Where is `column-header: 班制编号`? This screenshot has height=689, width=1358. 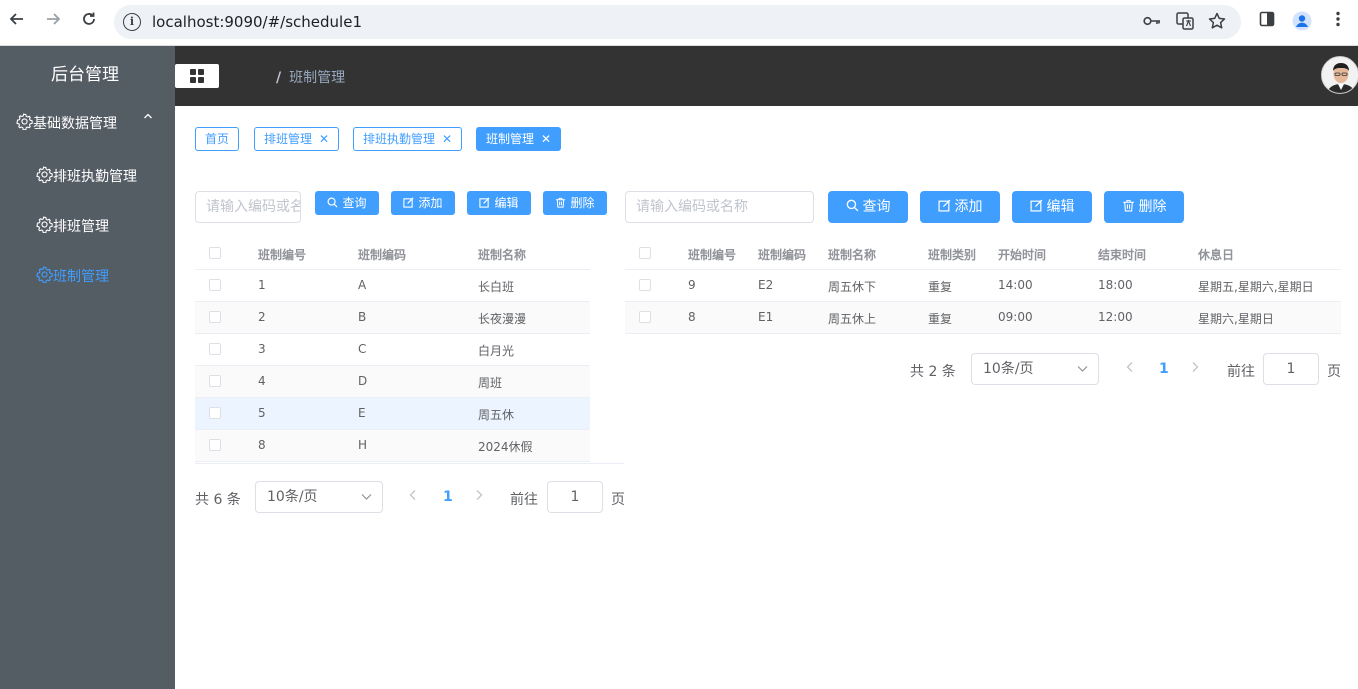
column-header: 班制编号 is located at coordinates (282, 255).